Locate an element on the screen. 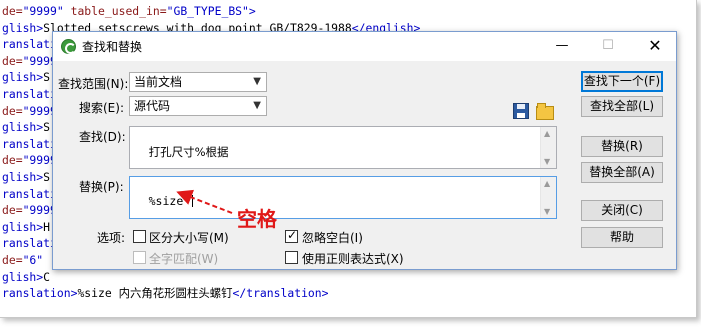 Image resolution: width=701 pixels, height=328 pixels. whole-word-label: 全字匹配(W) is located at coordinates (184, 259).